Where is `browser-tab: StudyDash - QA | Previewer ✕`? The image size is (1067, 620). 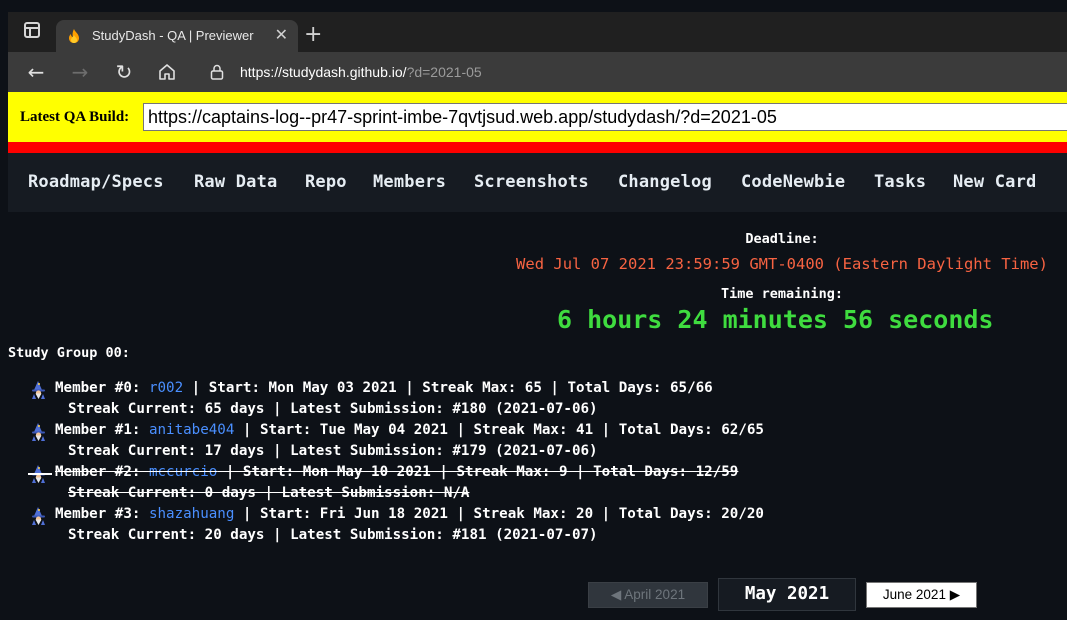 browser-tab: StudyDash - QA | Previewer ✕ is located at coordinates (177, 36).